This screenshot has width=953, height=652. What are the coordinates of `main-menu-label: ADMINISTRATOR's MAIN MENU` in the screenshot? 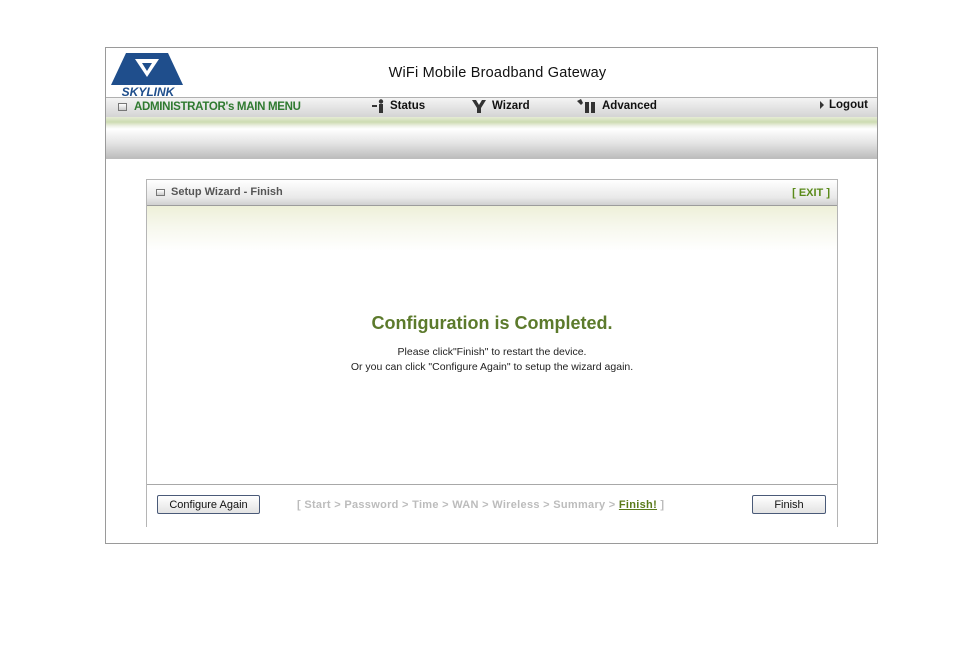 It's located at (217, 107).